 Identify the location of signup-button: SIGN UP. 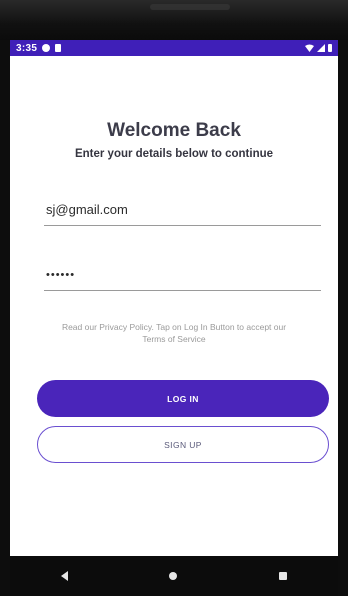
(183, 444).